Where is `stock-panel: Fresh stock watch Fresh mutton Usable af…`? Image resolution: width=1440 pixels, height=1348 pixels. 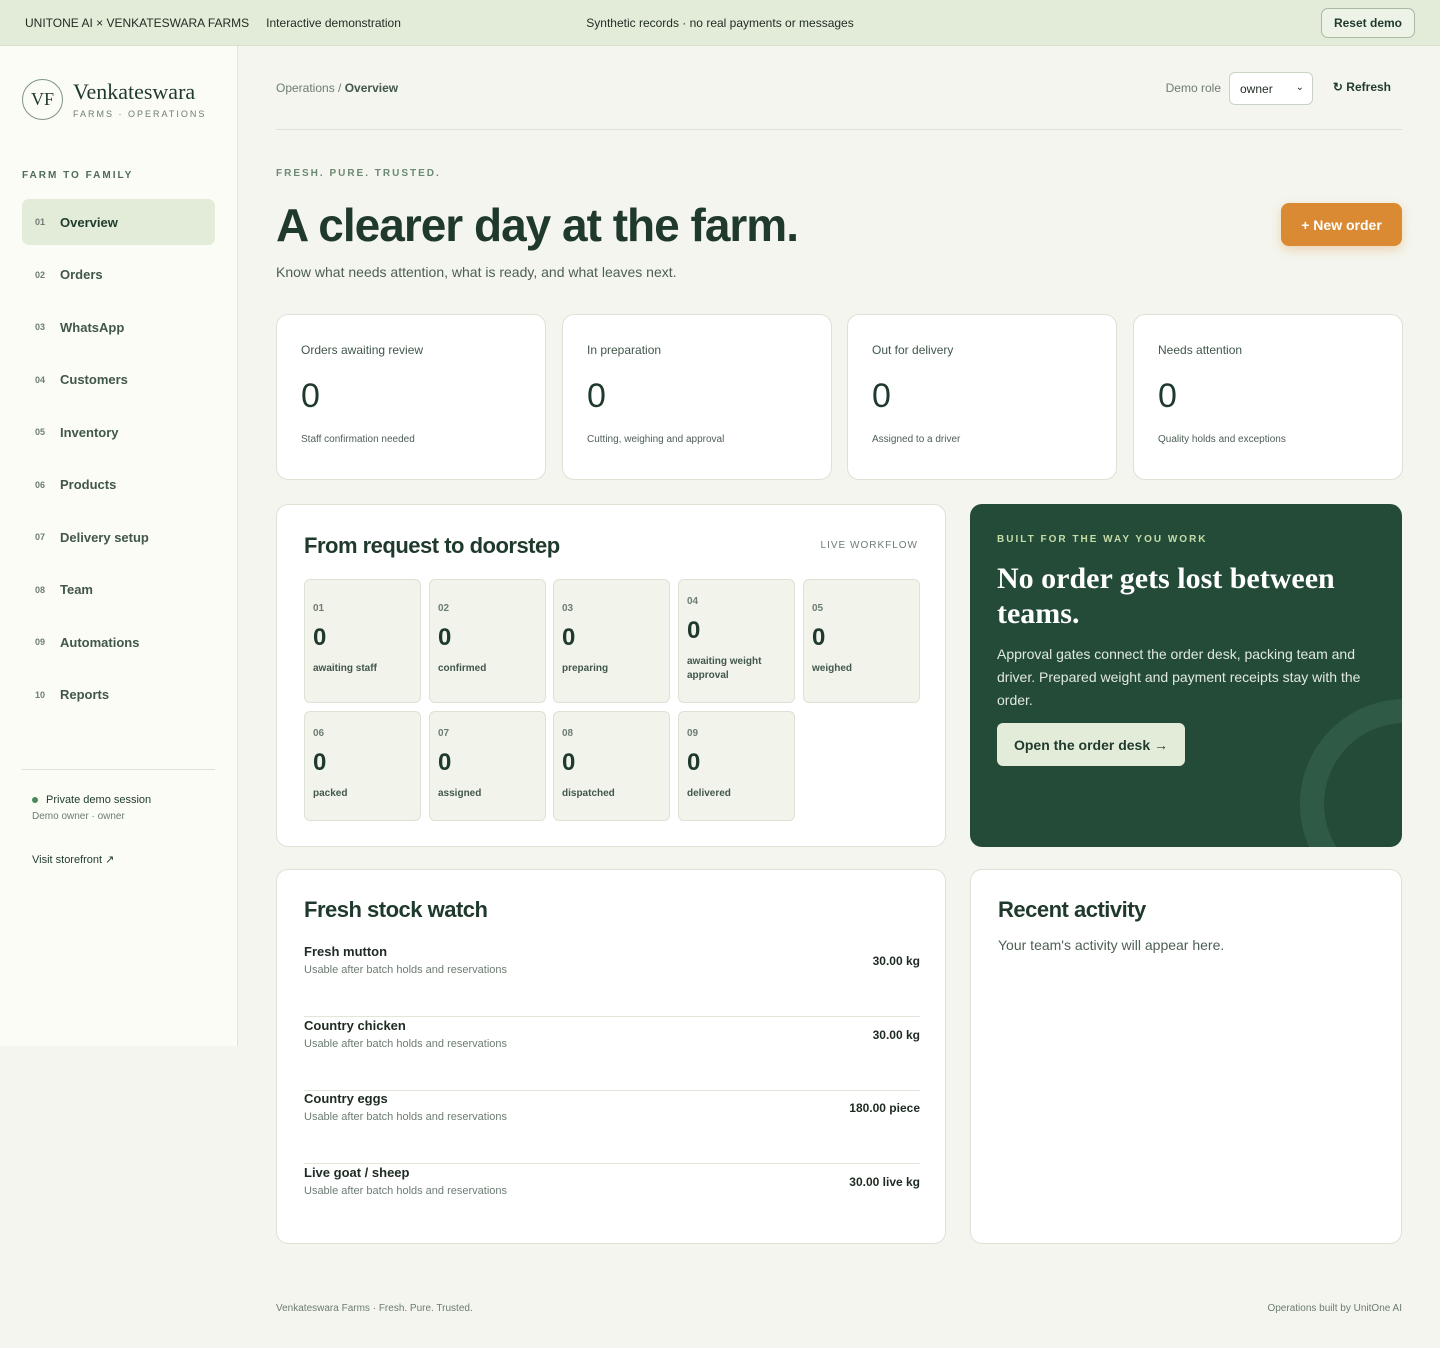
stock-panel: Fresh stock watch Fresh mutton Usable af… is located at coordinates (611, 1056).